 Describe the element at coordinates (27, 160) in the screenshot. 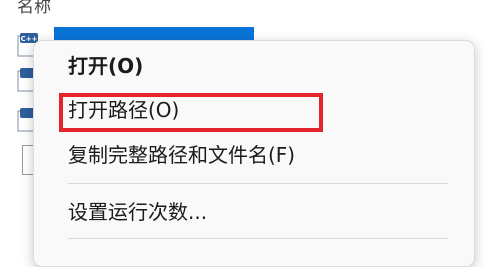

I see `input-box-edge` at that location.